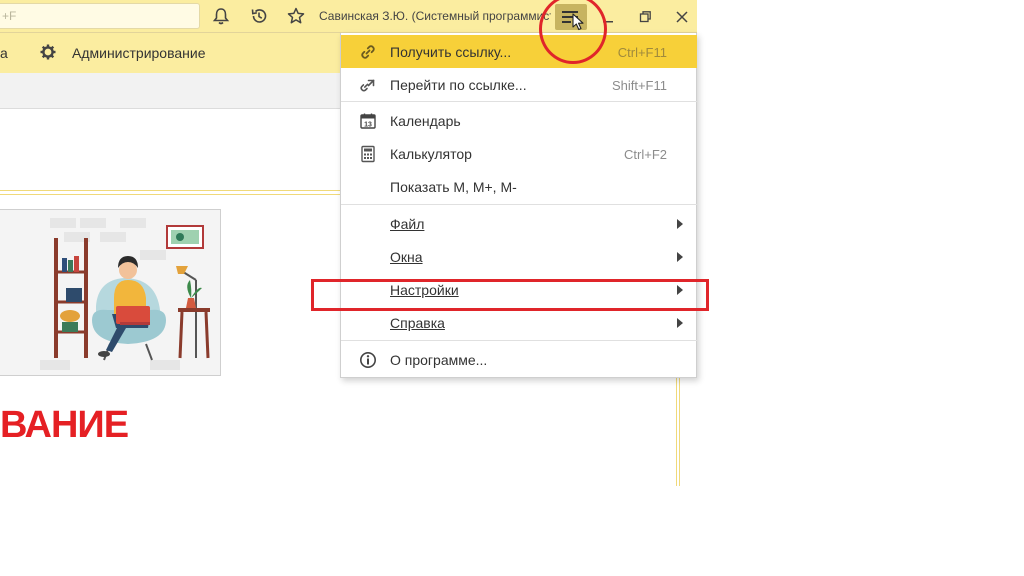 Image resolution: width=1024 pixels, height=576 pixels. I want to click on menu-item-calculator: Калькулятор Ctrl+F2, so click(519, 153).